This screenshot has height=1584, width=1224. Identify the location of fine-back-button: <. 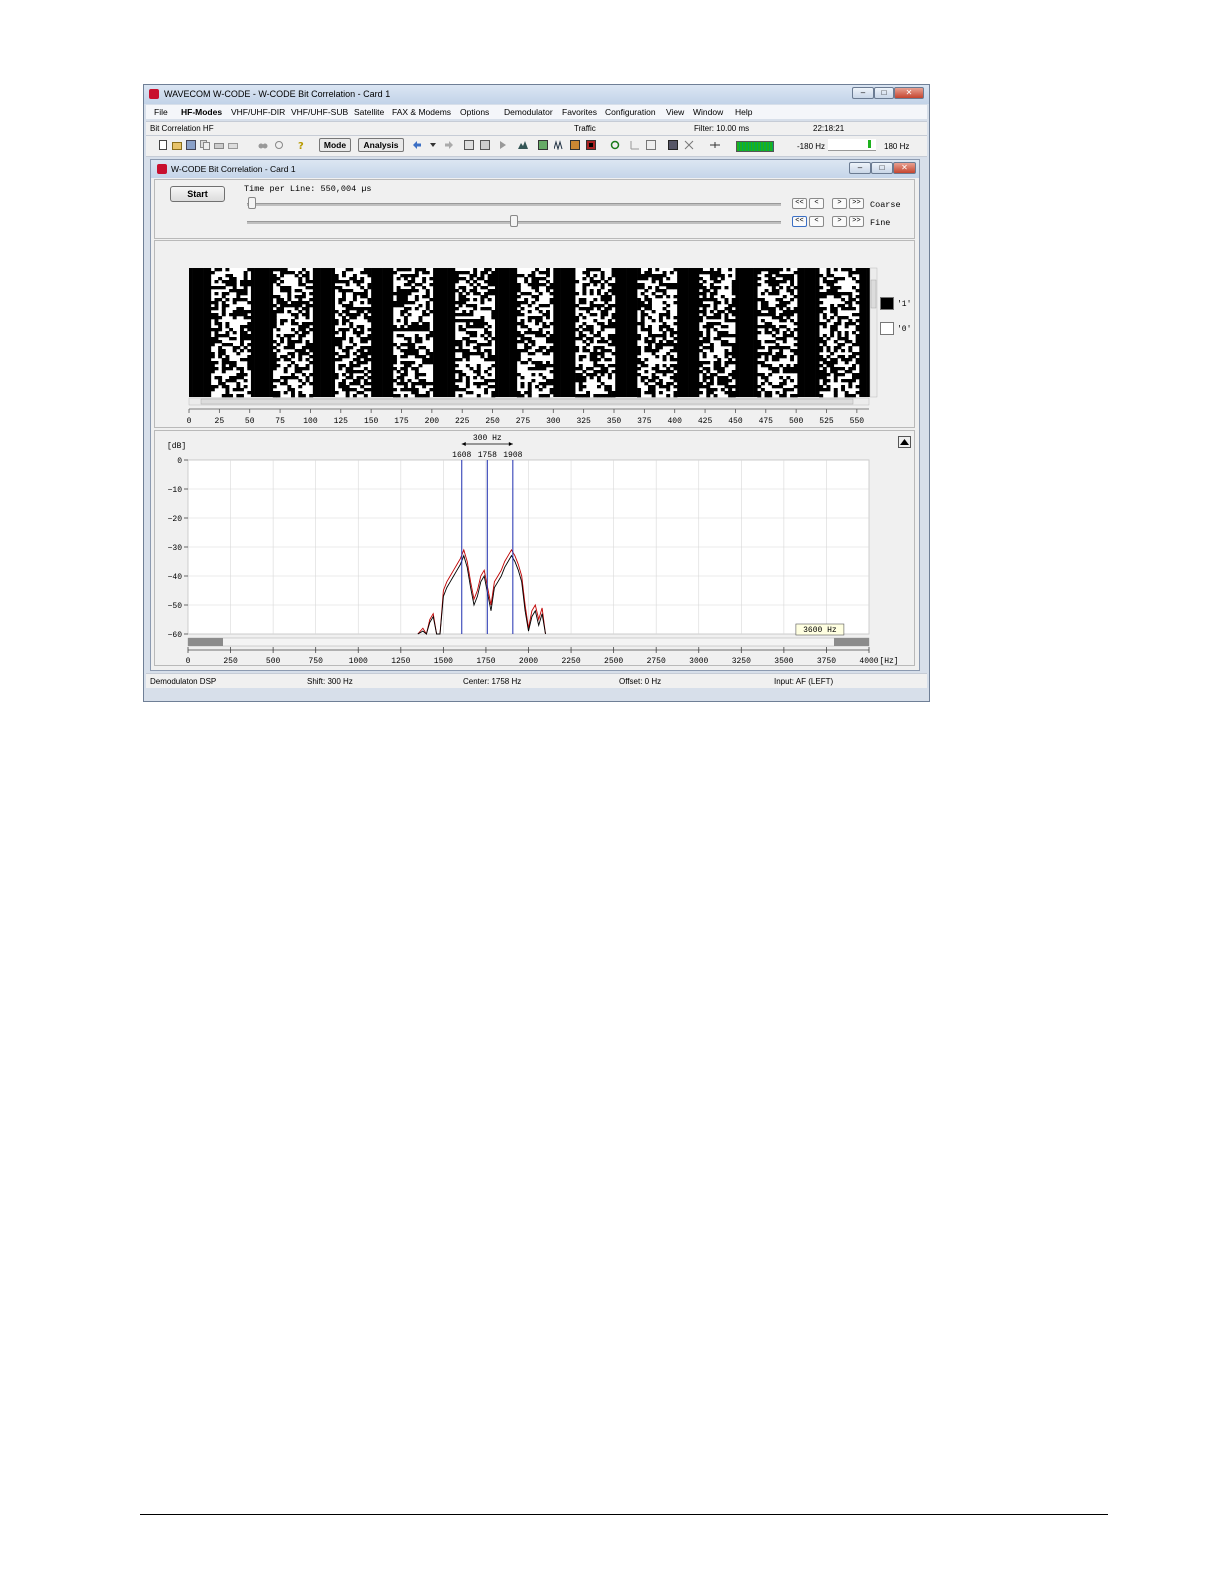
(816, 221).